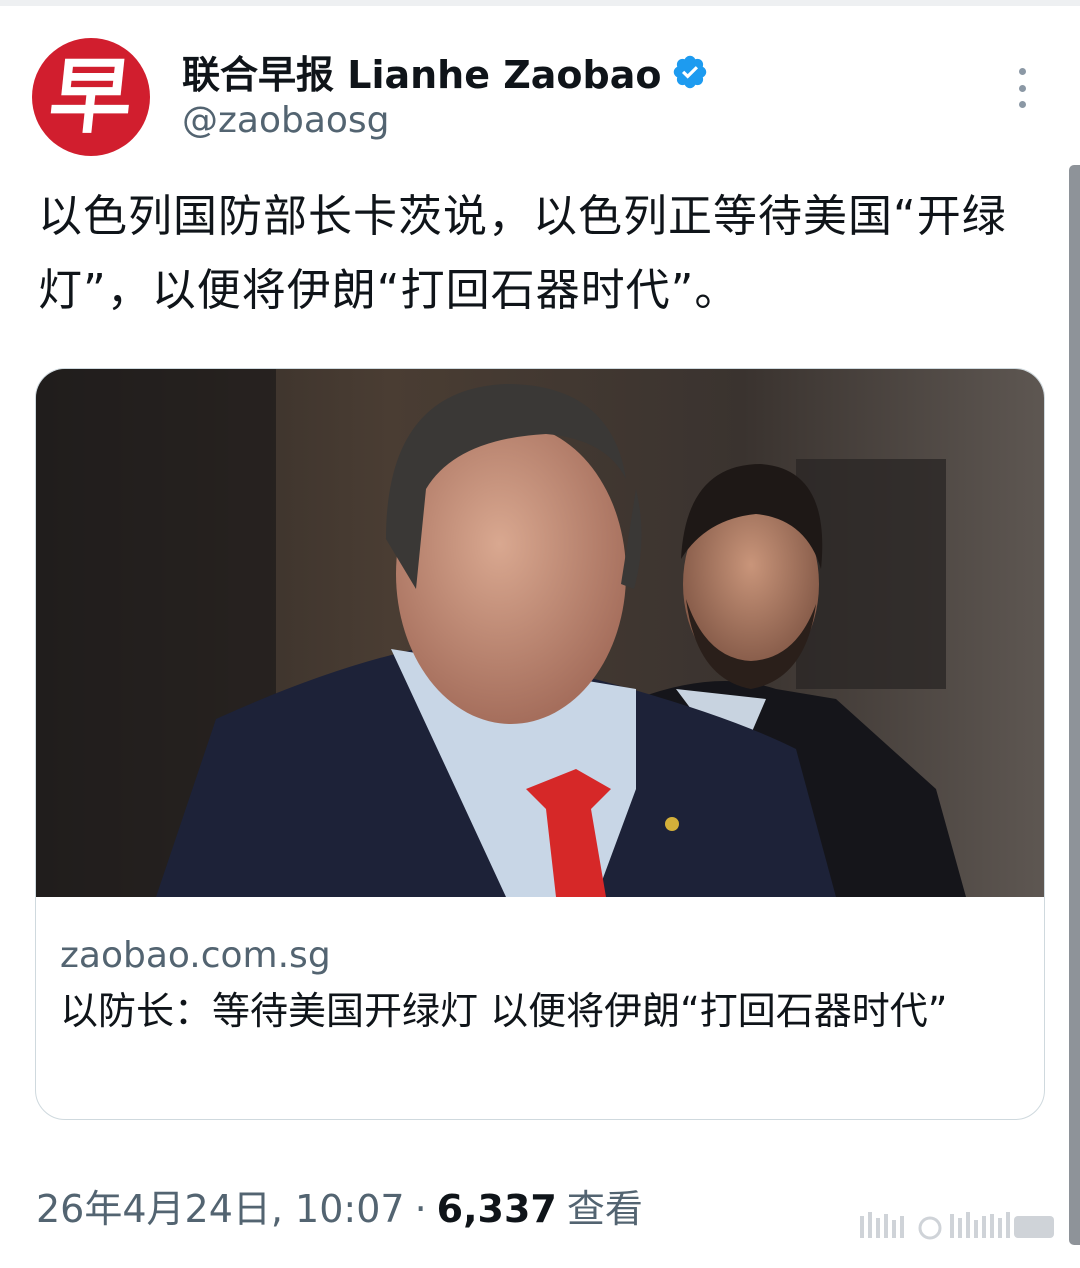  Describe the element at coordinates (690, 71) in the screenshot. I see `verified-badge-icon` at that location.